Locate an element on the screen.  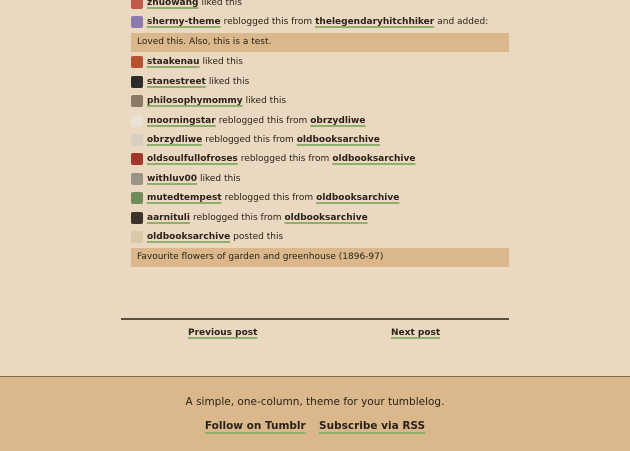
post-pagination: Previous post Next post is located at coordinates (315, 328).